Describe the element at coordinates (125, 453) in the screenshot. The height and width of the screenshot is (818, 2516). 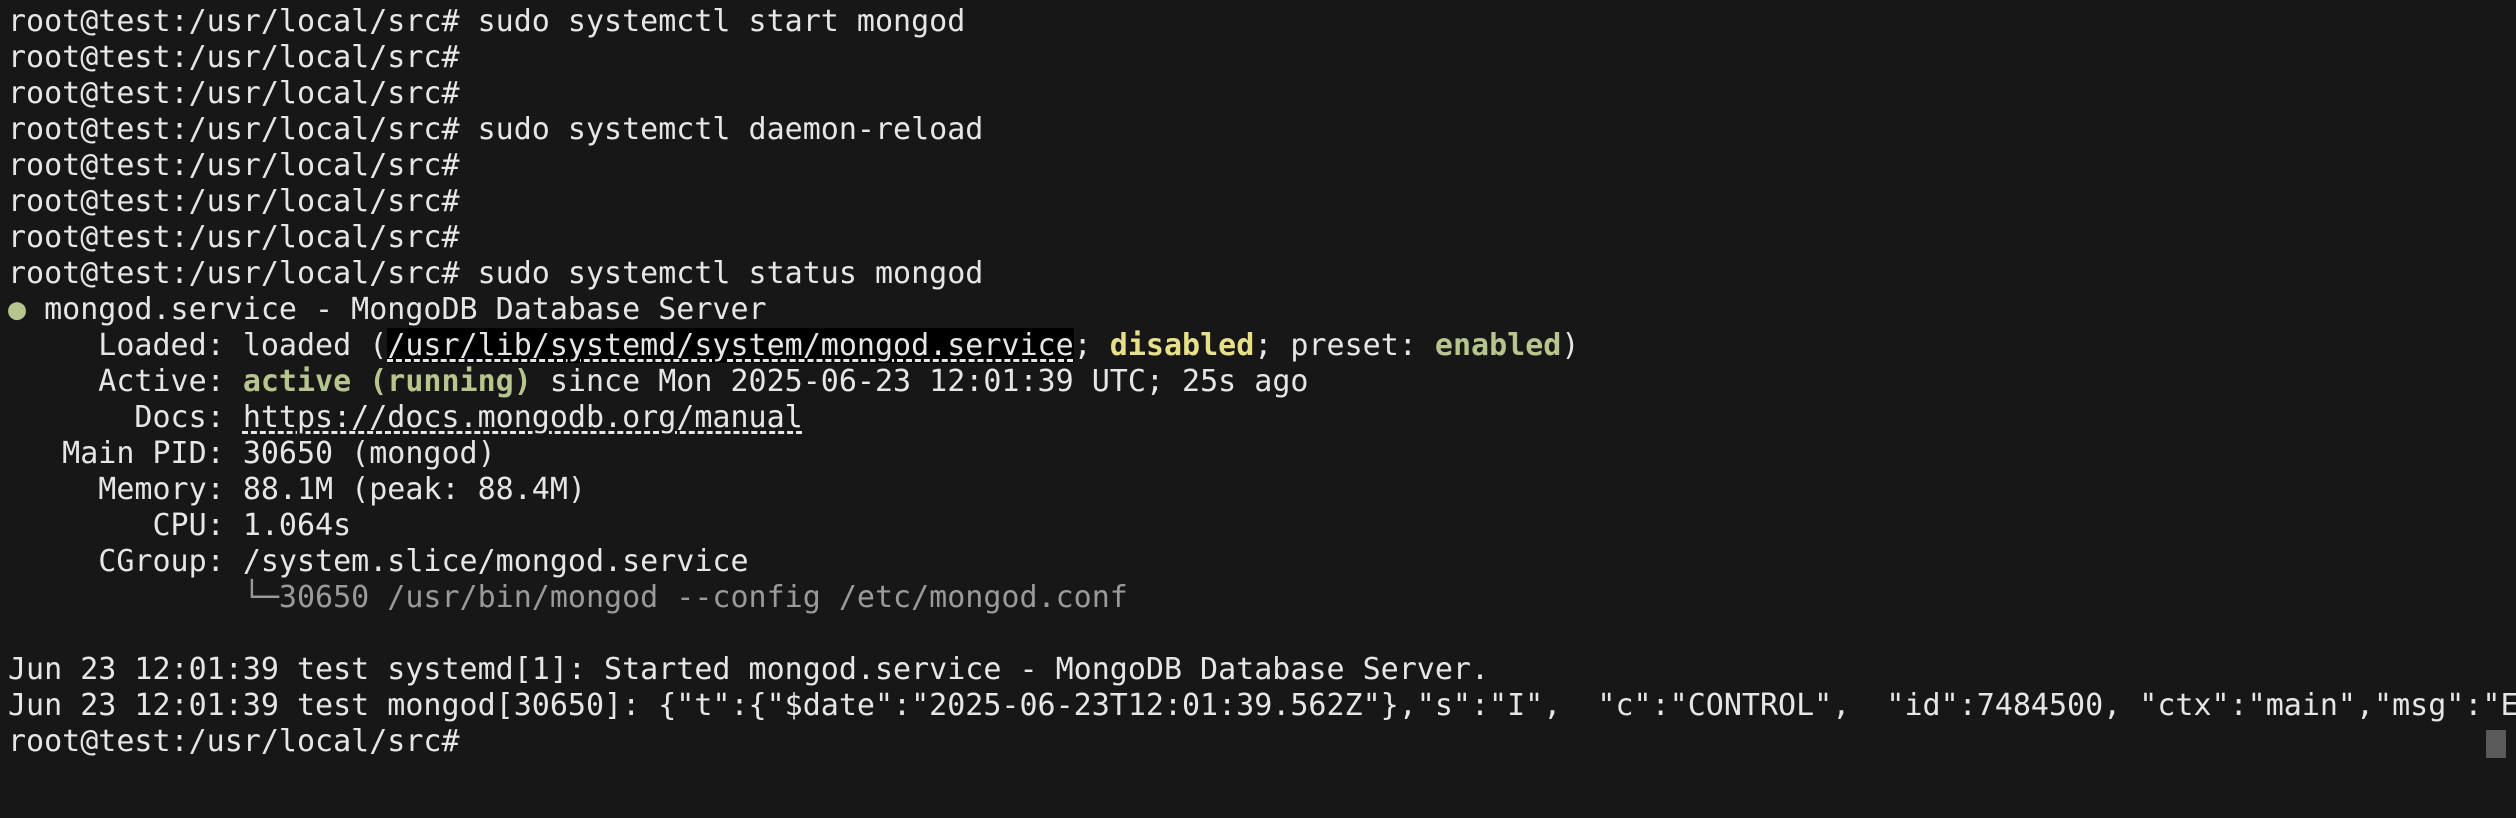
I see `field-label: Main PID:` at that location.